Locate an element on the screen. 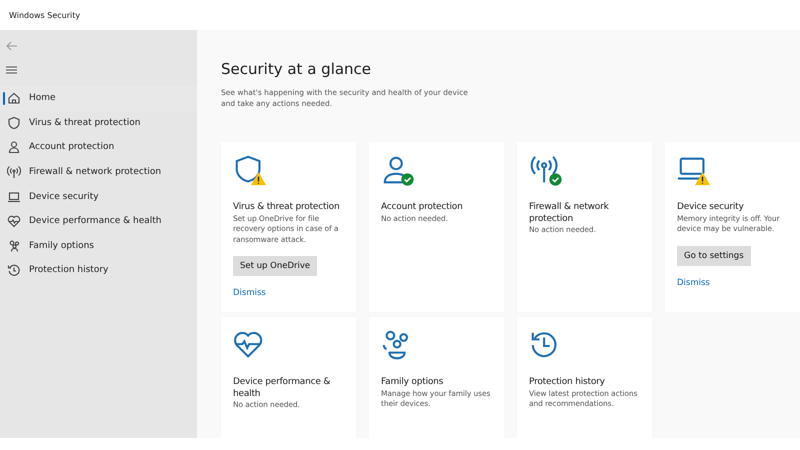  sidebar-item: Device security is located at coordinates (98, 196).